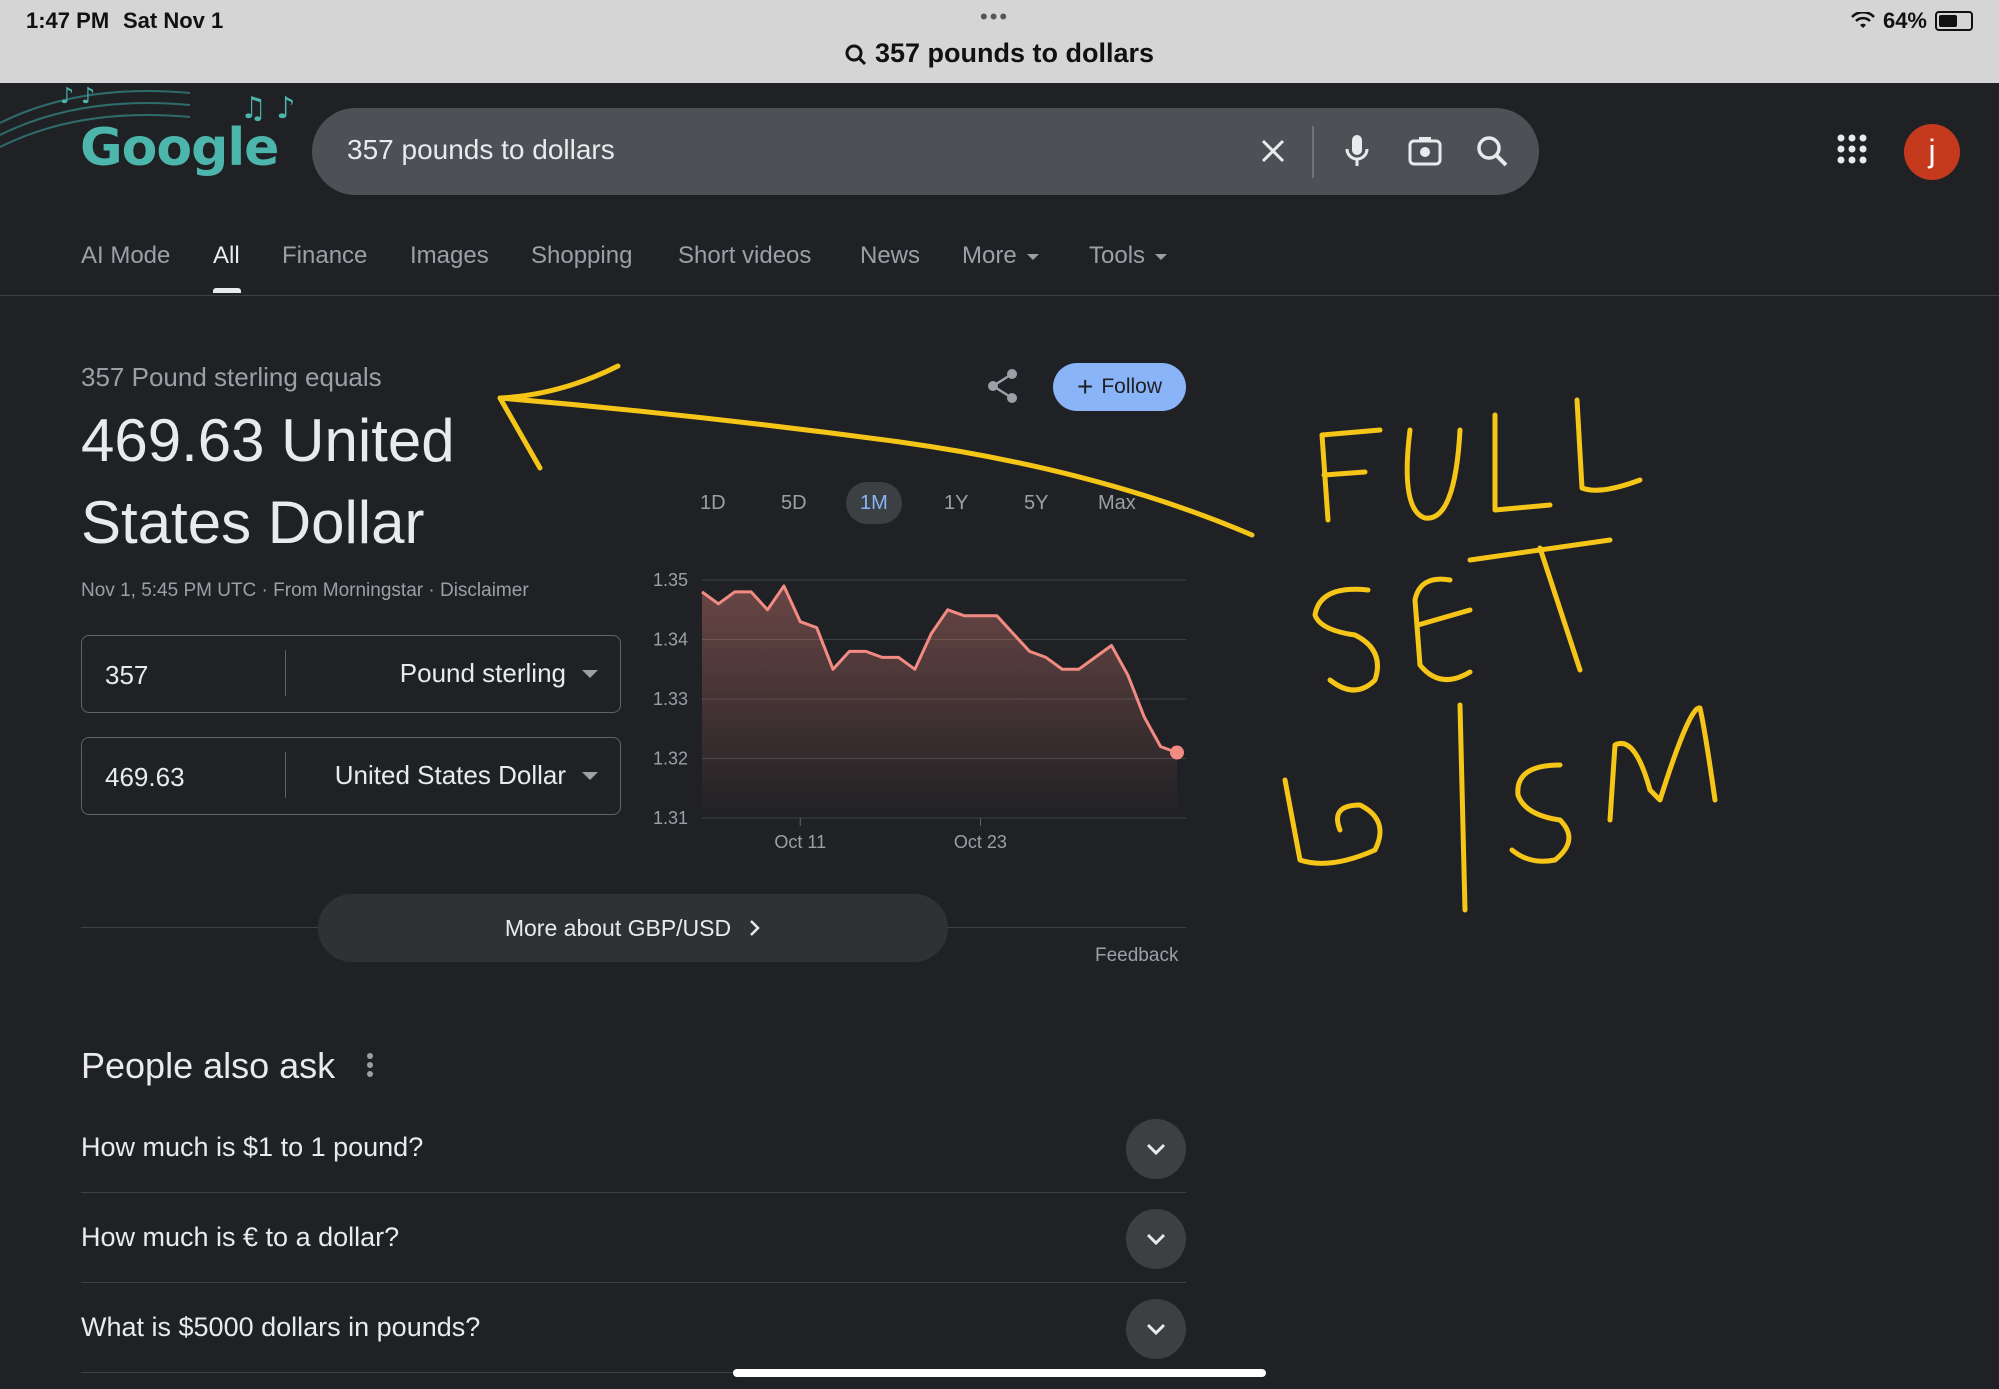  What do you see at coordinates (581, 256) in the screenshot?
I see `tab-shopping: Shopping` at bounding box center [581, 256].